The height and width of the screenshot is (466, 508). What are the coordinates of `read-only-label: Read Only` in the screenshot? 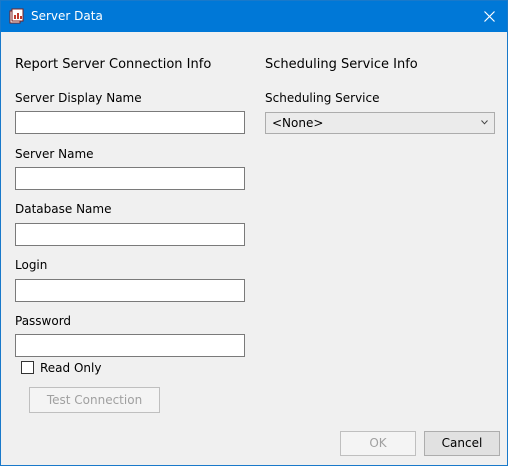 It's located at (71, 368).